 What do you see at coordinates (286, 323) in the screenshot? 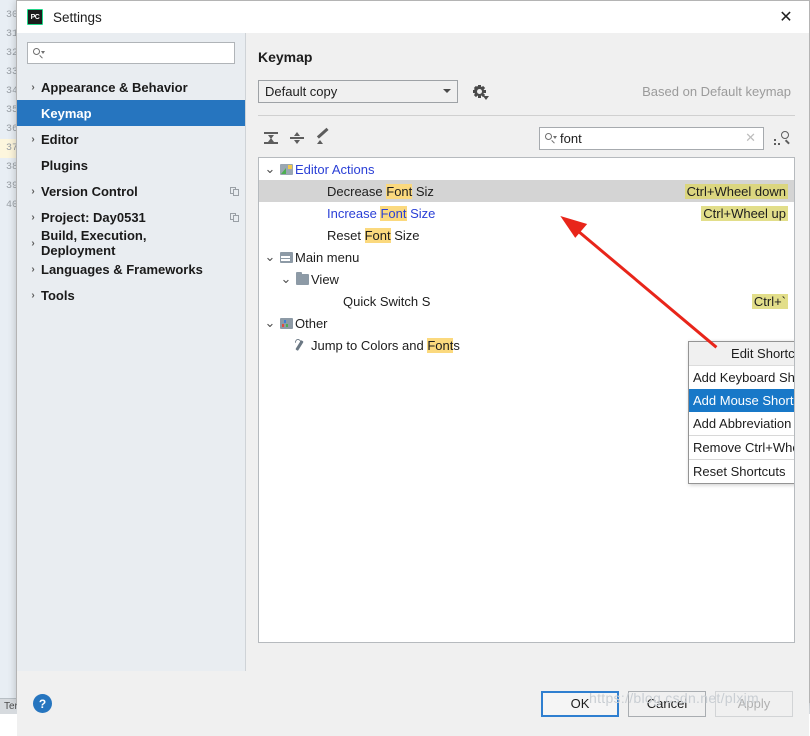
I see `other-icon` at bounding box center [286, 323].